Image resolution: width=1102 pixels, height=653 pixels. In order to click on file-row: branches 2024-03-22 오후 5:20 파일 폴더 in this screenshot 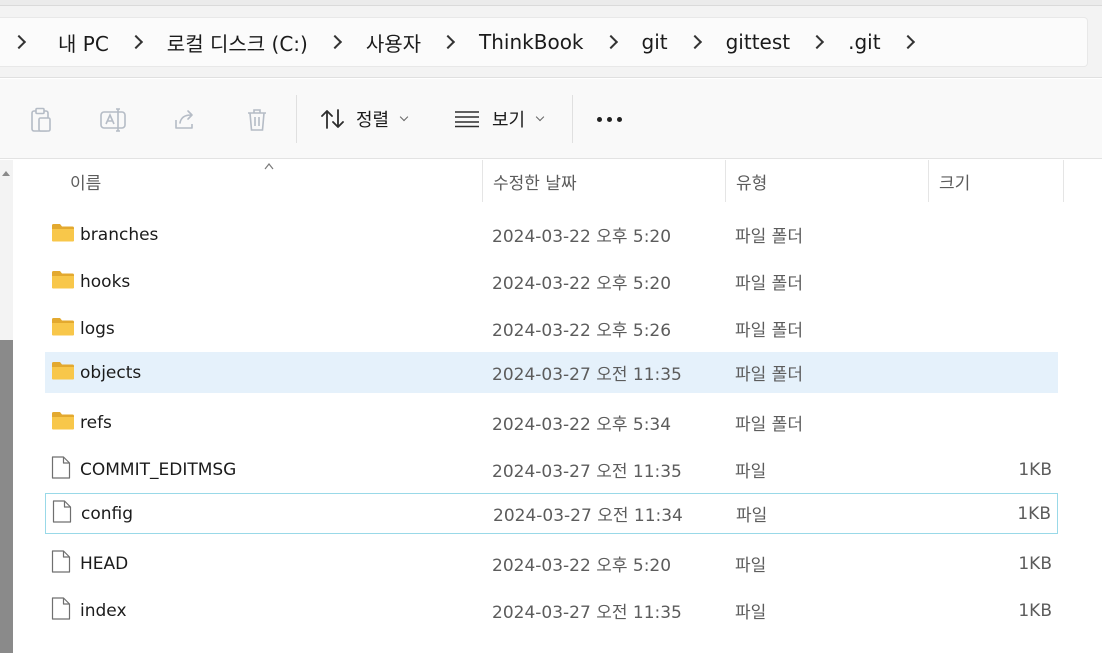, I will do `click(551, 234)`.